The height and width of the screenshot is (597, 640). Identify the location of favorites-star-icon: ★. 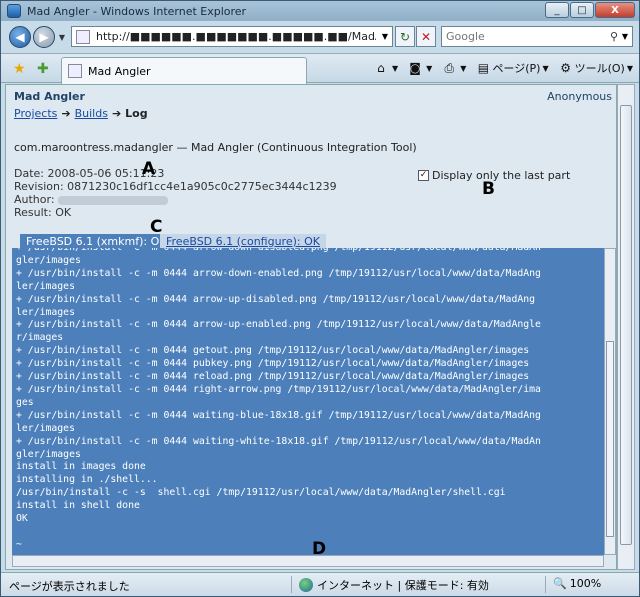
(19, 69).